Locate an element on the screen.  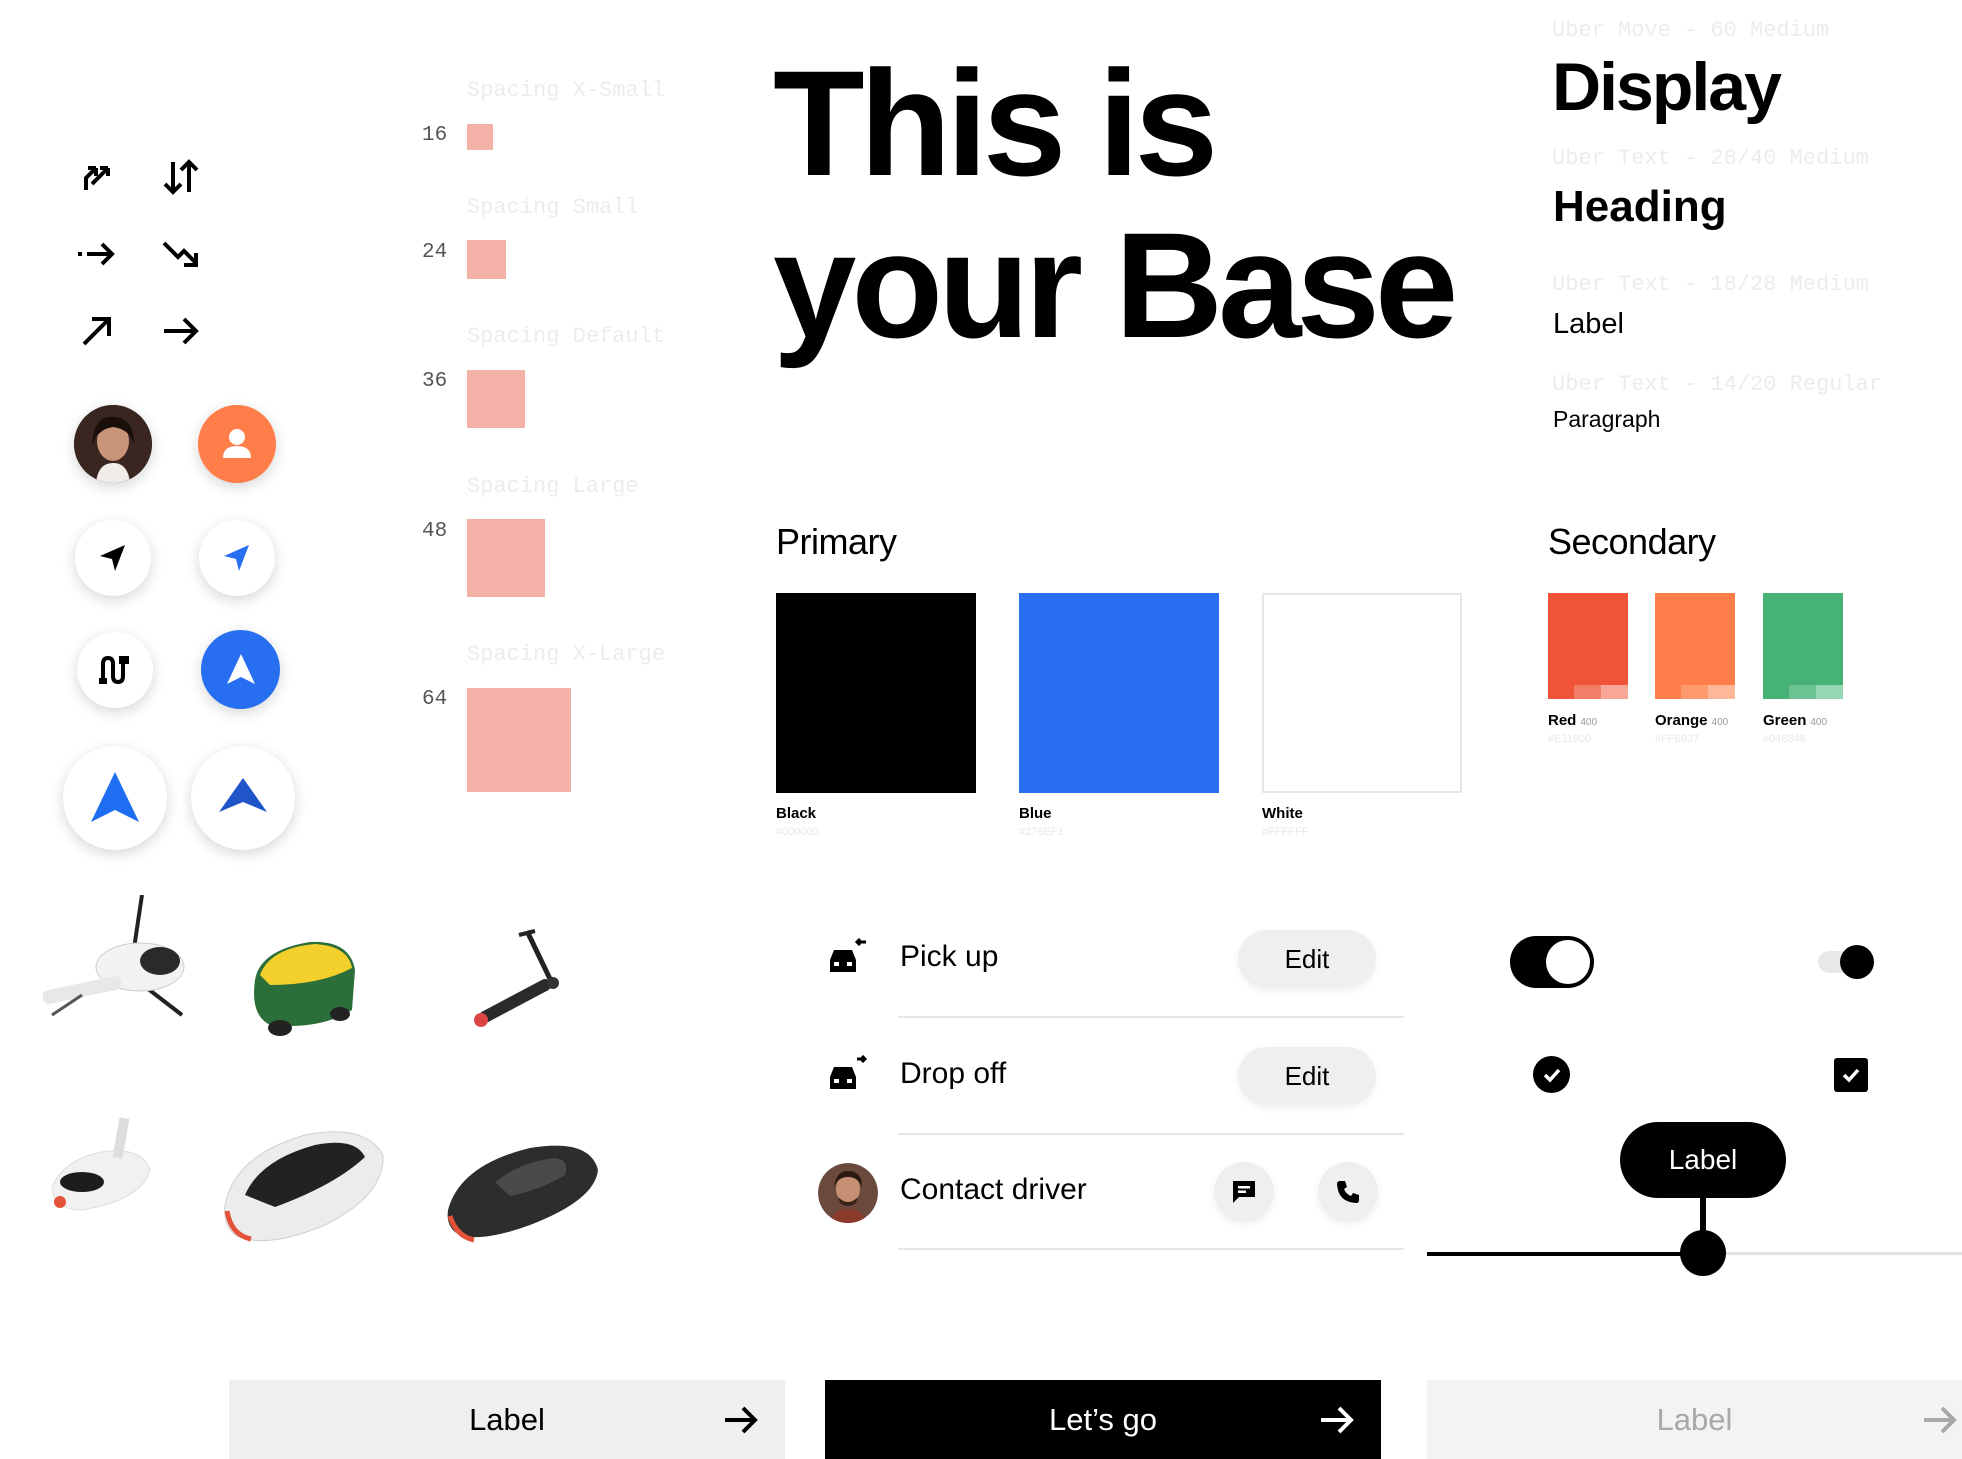
avatar is located at coordinates (113, 444).